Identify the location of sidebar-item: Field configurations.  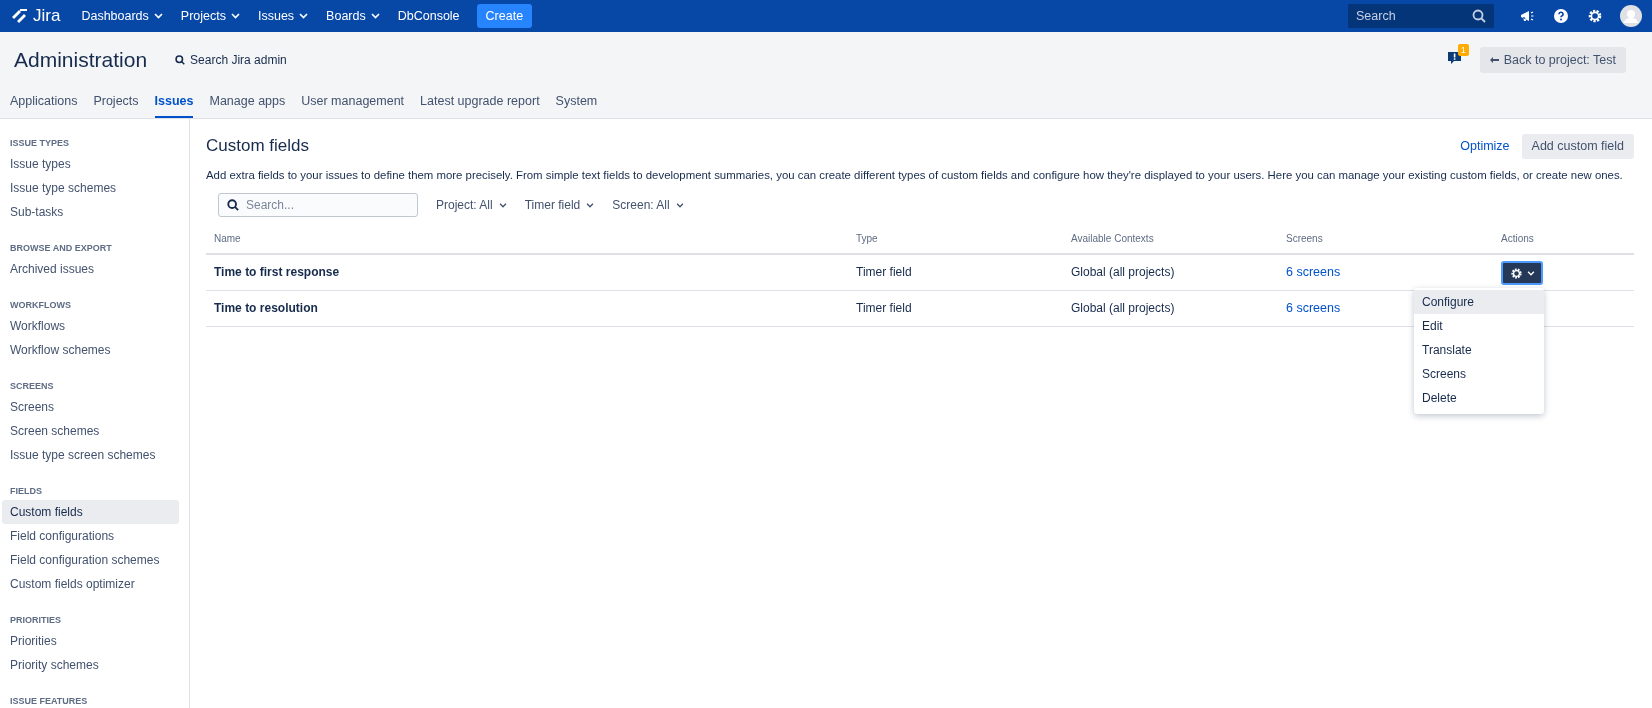
(90, 536).